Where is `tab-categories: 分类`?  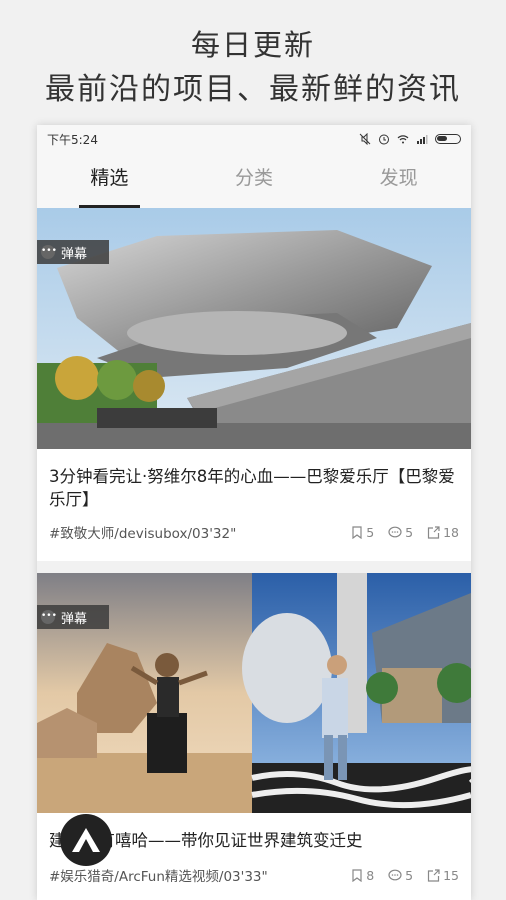
tab-categories: 分类 is located at coordinates (254, 180).